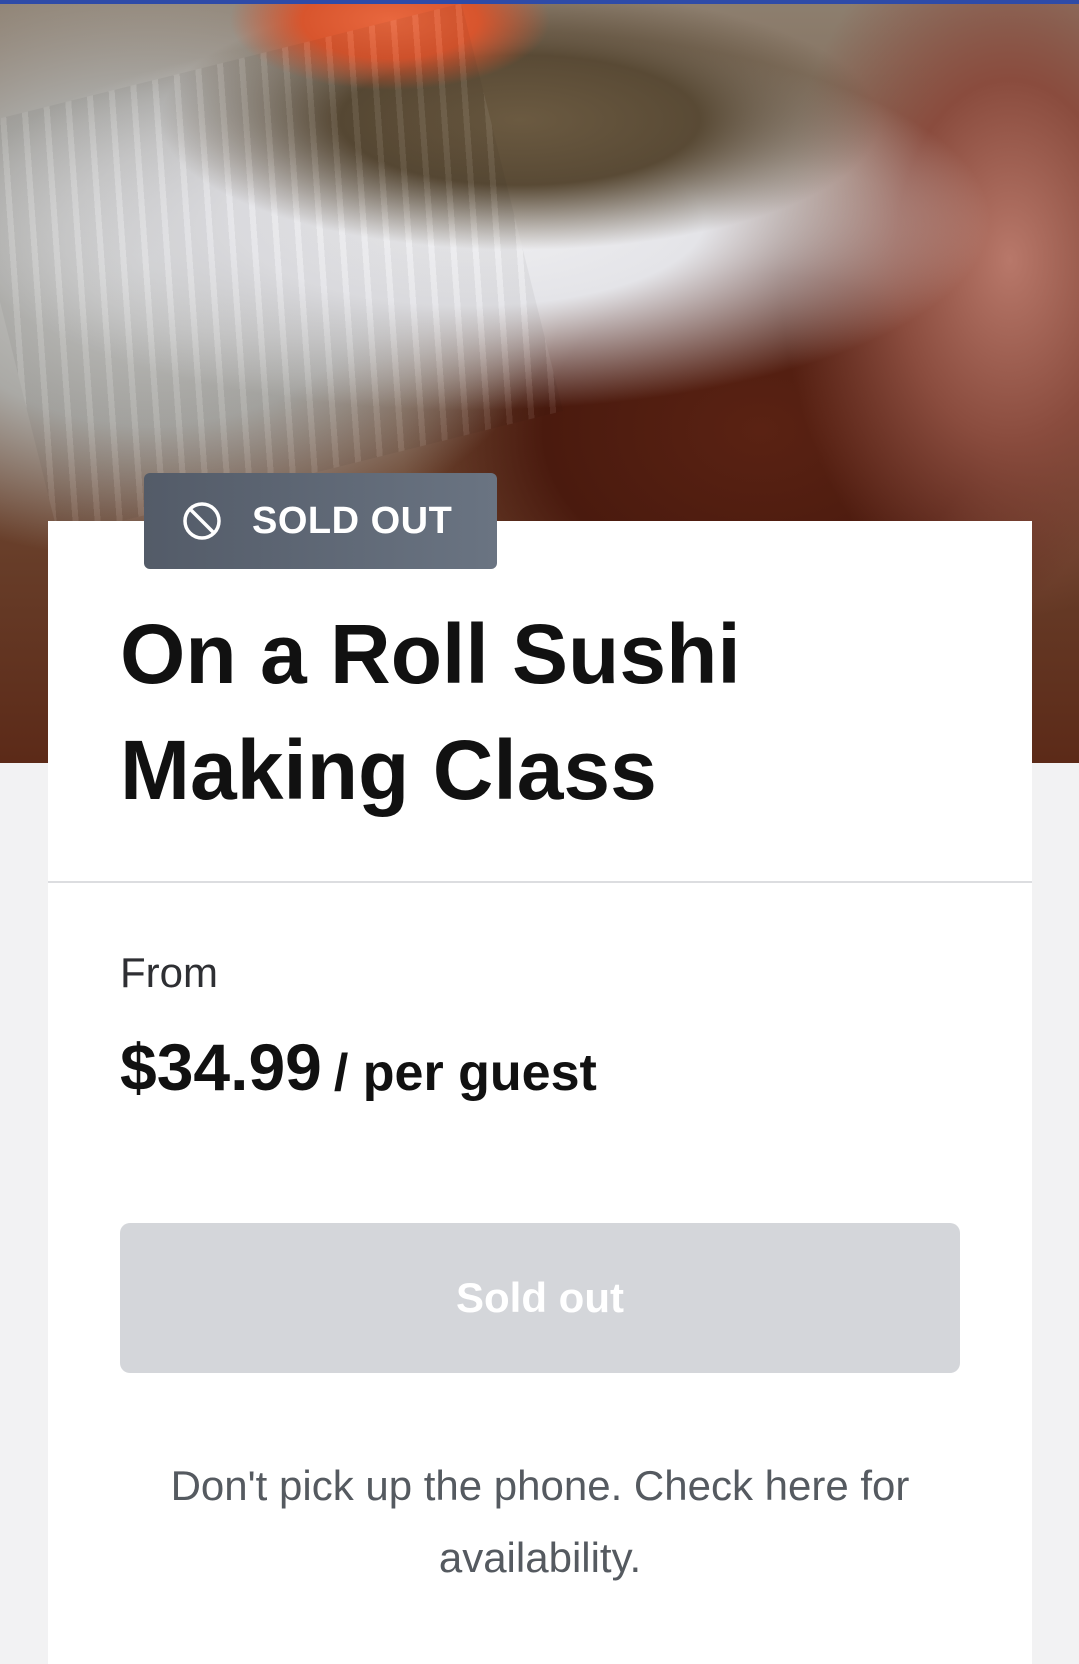 The width and height of the screenshot is (1079, 1664). I want to click on price-unit: / per guest, so click(465, 1073).